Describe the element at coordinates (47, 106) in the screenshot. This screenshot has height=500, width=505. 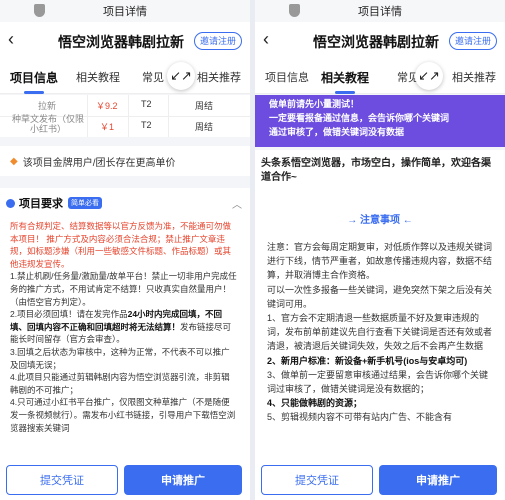
I see `price-name: 拉新` at that location.